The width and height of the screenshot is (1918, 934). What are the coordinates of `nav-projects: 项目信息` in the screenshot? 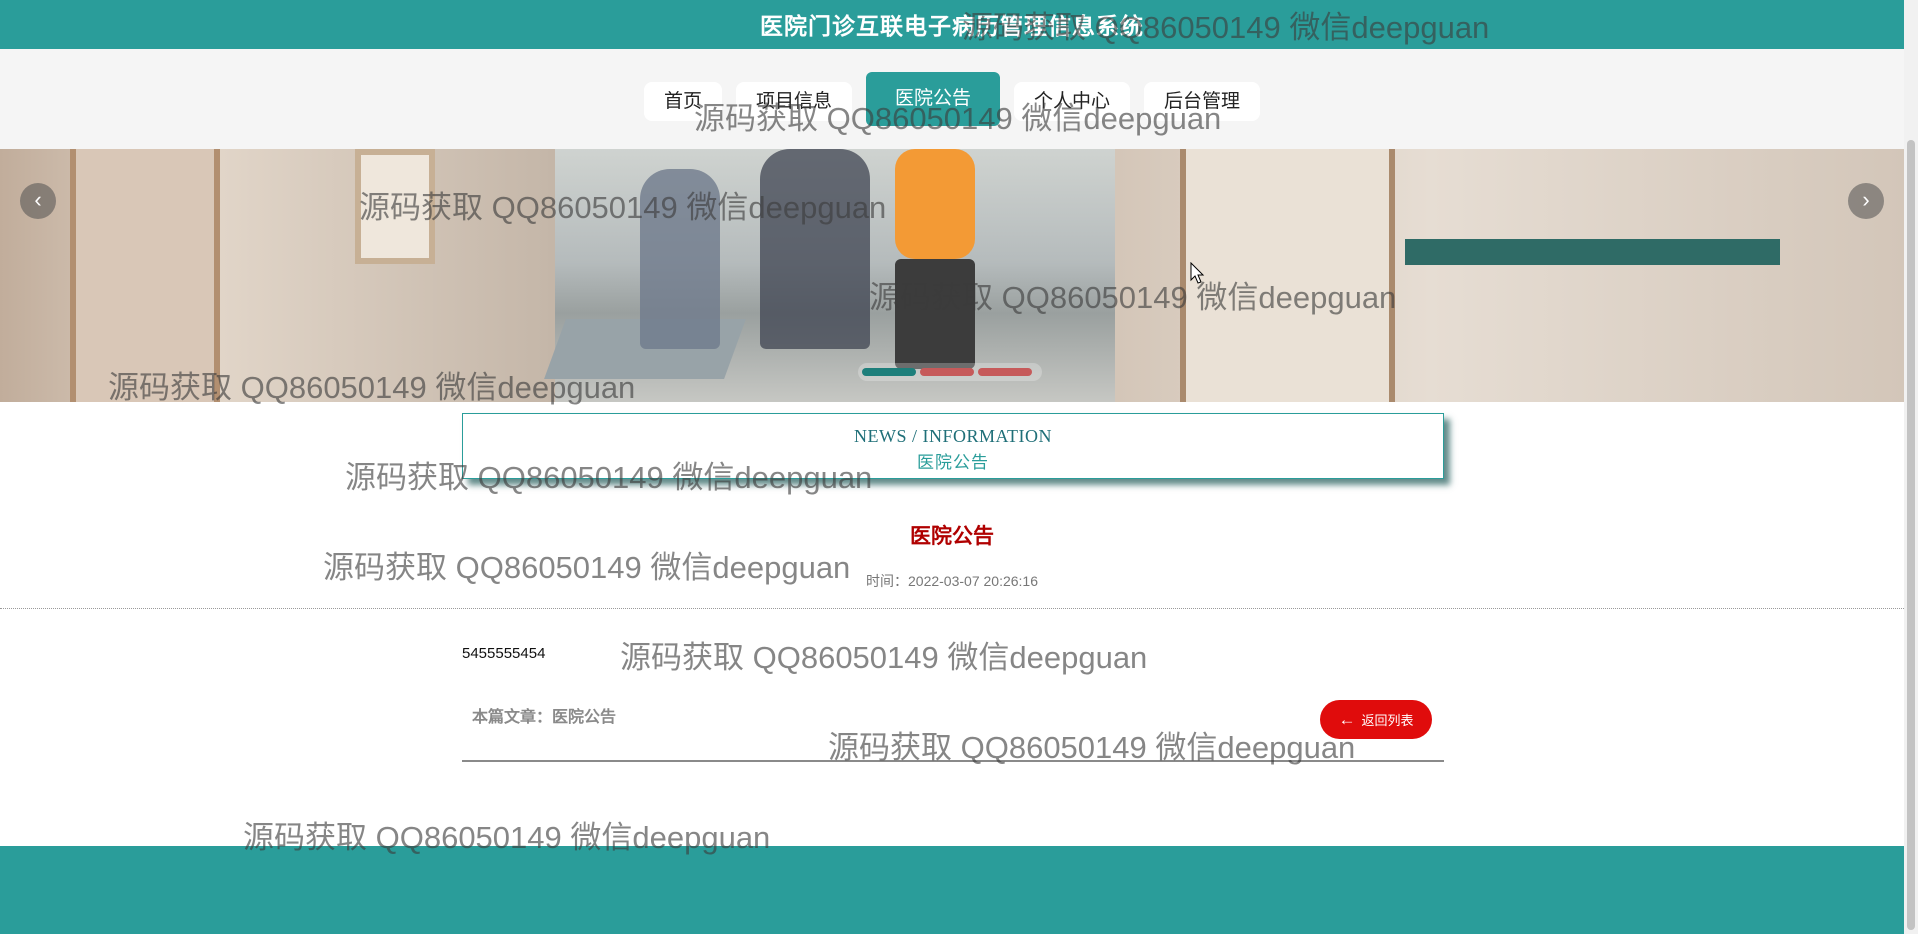 It's located at (793, 101).